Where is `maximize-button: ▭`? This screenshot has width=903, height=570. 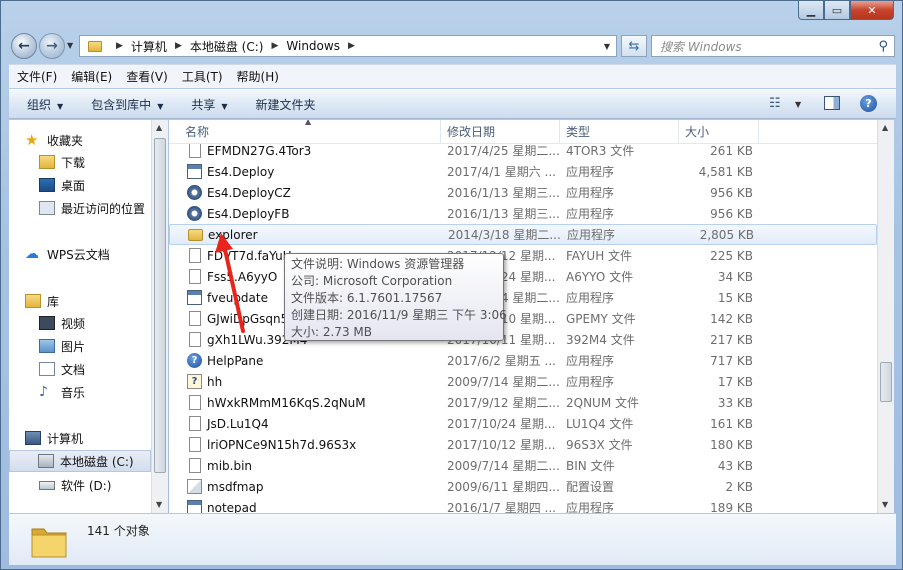 maximize-button: ▭ is located at coordinates (837, 10).